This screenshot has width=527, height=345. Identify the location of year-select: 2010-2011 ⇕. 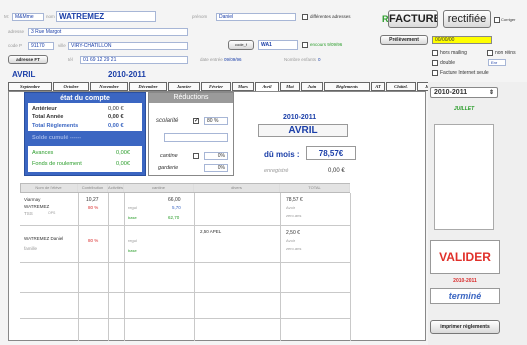
(464, 92).